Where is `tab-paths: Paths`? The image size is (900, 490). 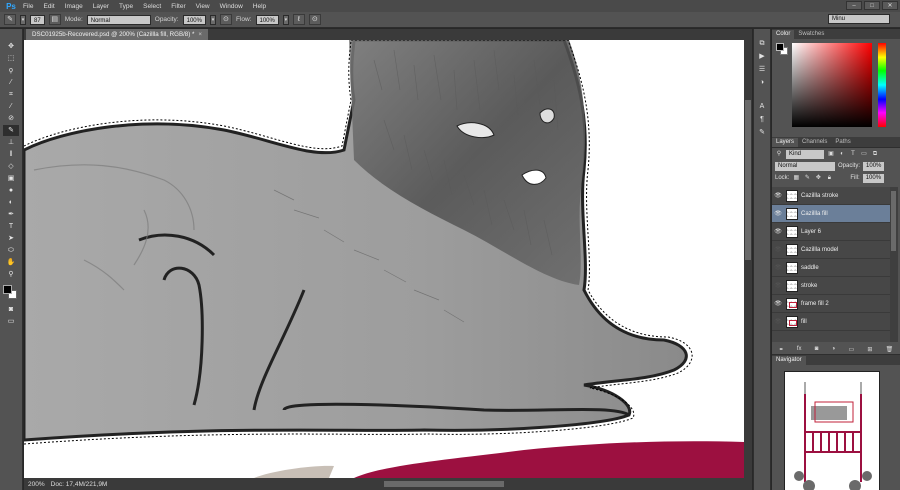 tab-paths: Paths is located at coordinates (842, 142).